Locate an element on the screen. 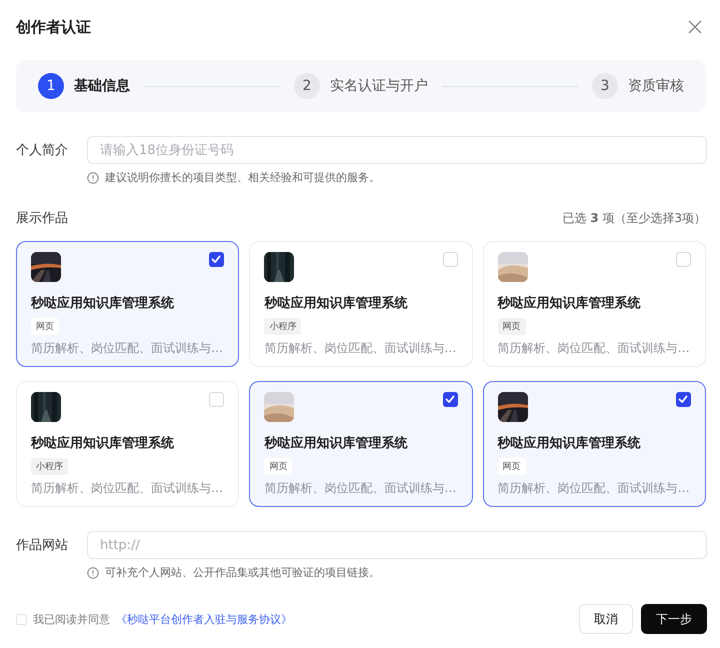  field-label: 作品网站 is located at coordinates (42, 545).